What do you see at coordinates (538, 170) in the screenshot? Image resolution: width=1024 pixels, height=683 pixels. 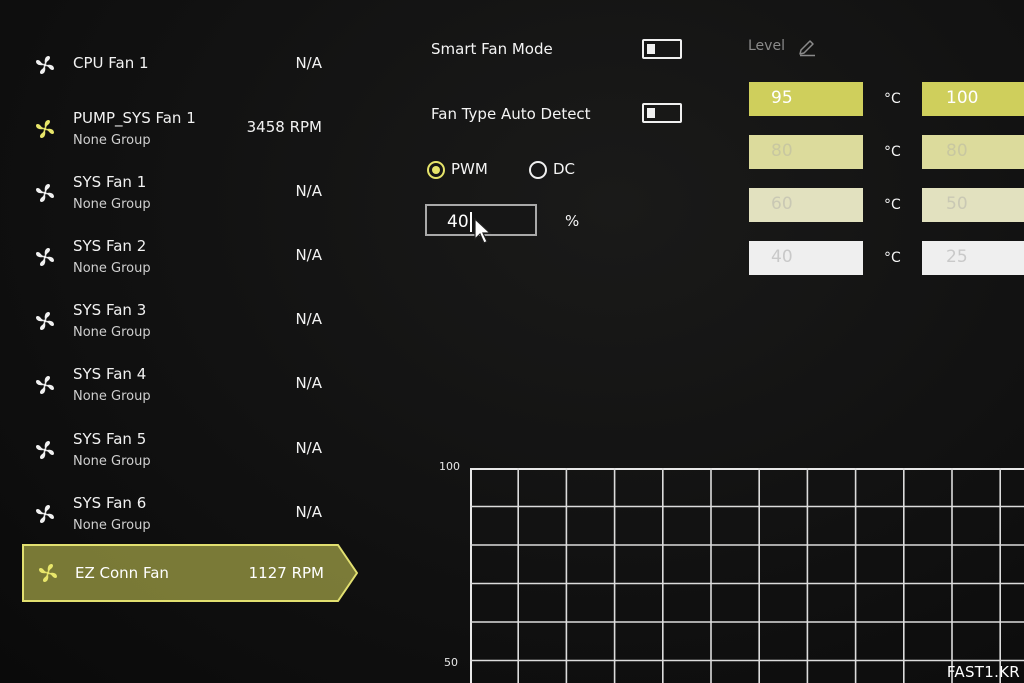 I see `dc-radio` at bounding box center [538, 170].